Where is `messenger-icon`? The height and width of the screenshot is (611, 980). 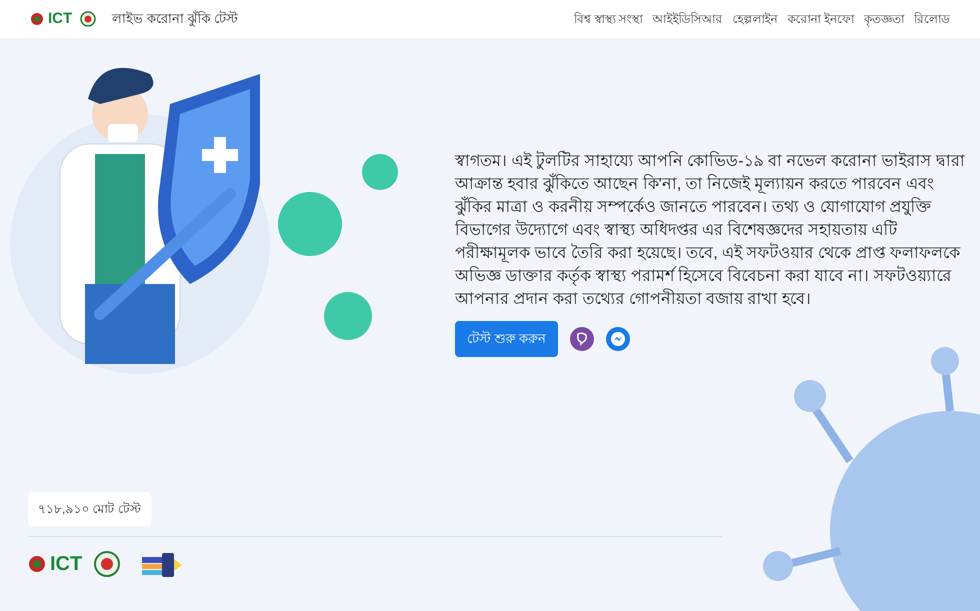 messenger-icon is located at coordinates (618, 339).